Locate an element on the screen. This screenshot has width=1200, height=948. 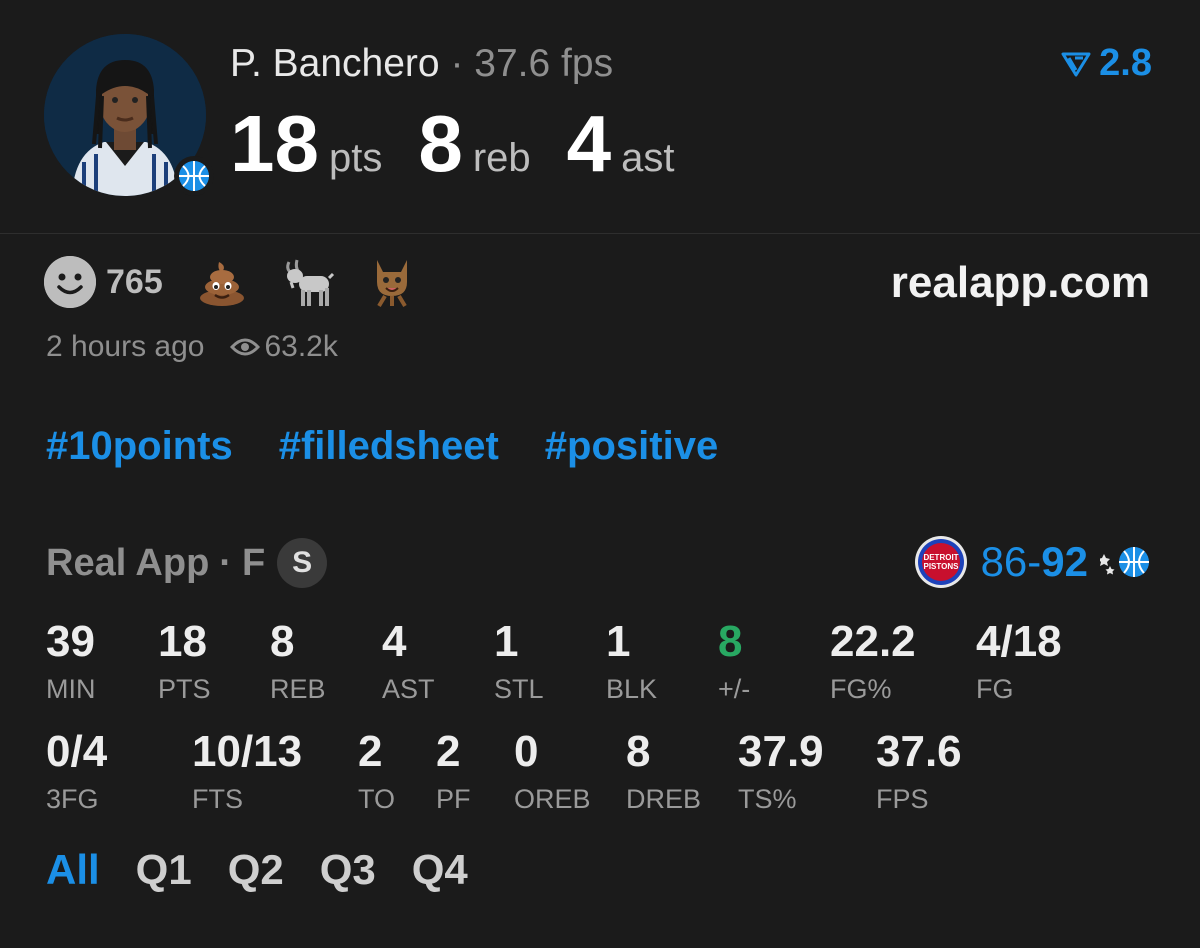
smile-reaction-icon is located at coordinates (70, 282).